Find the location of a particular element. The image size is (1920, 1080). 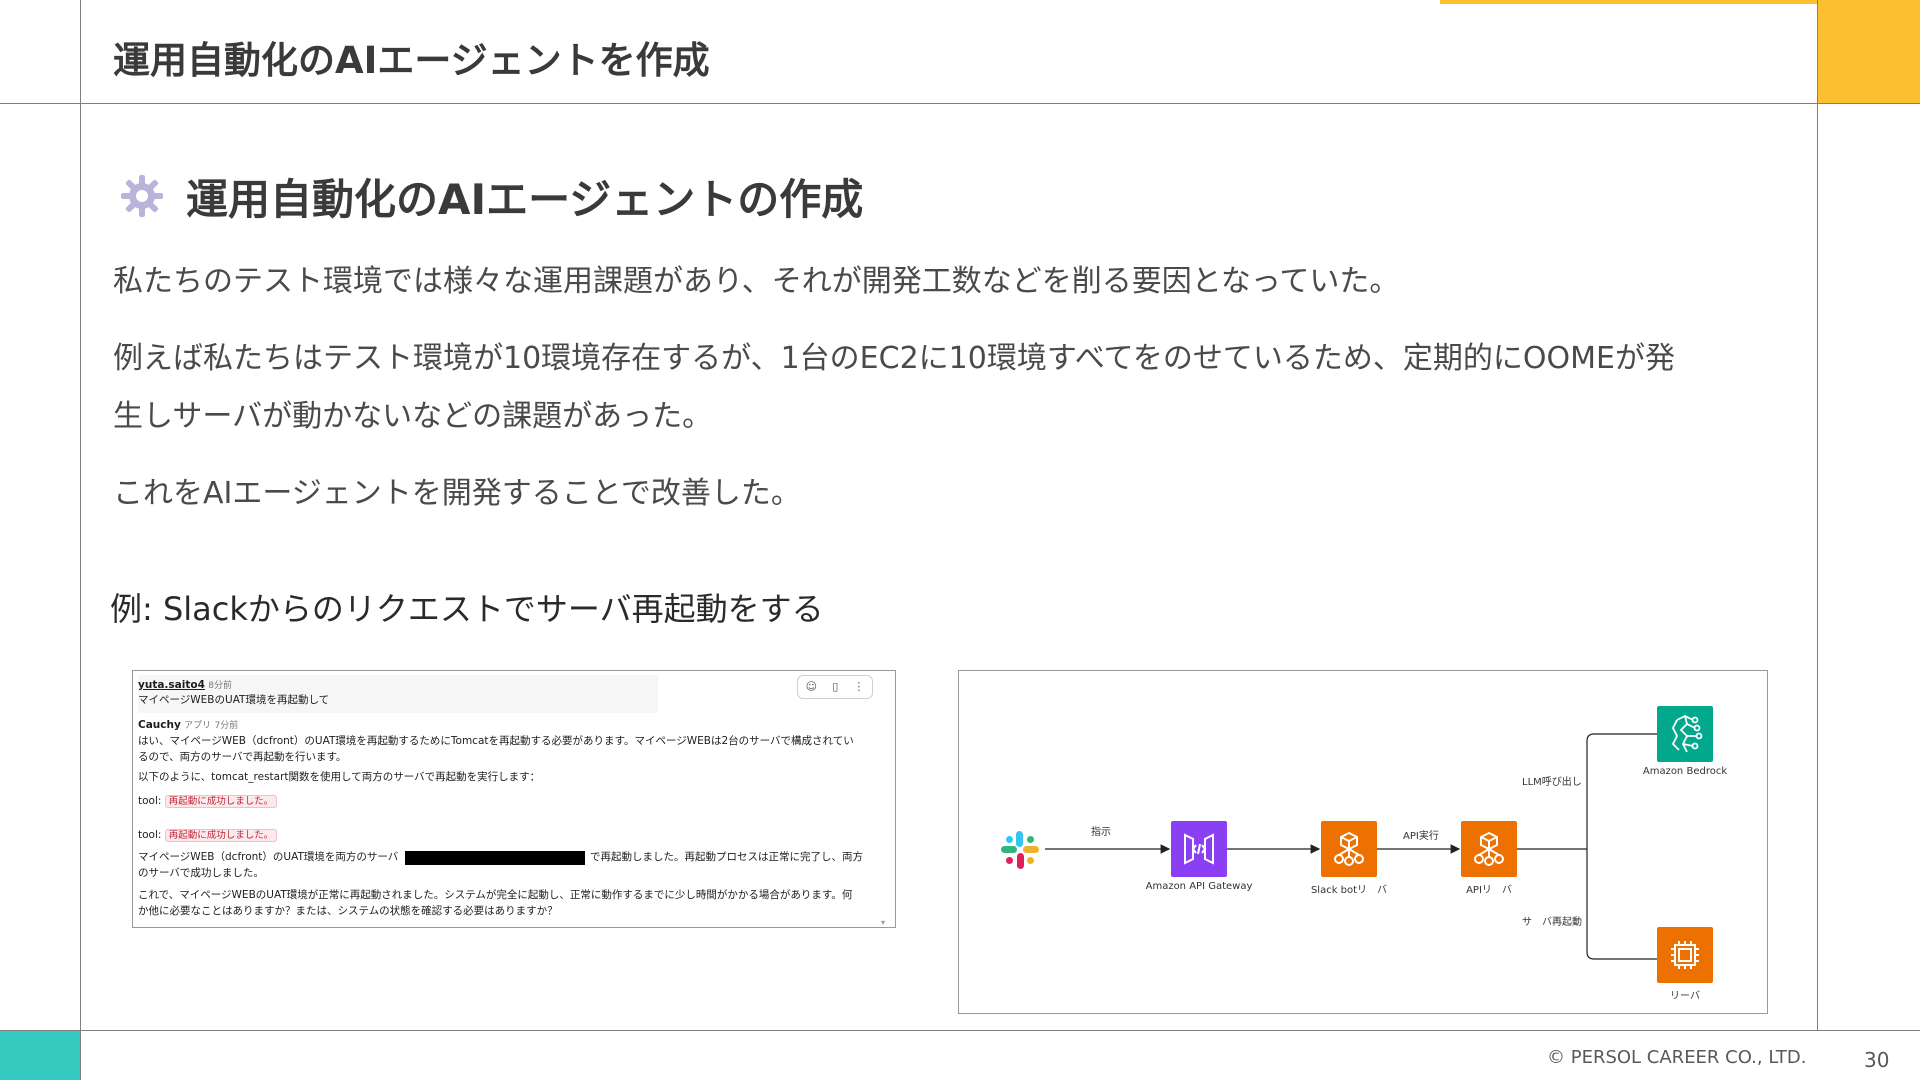

edge-label-llm-call: LLM呼び出し is located at coordinates (1552, 782).